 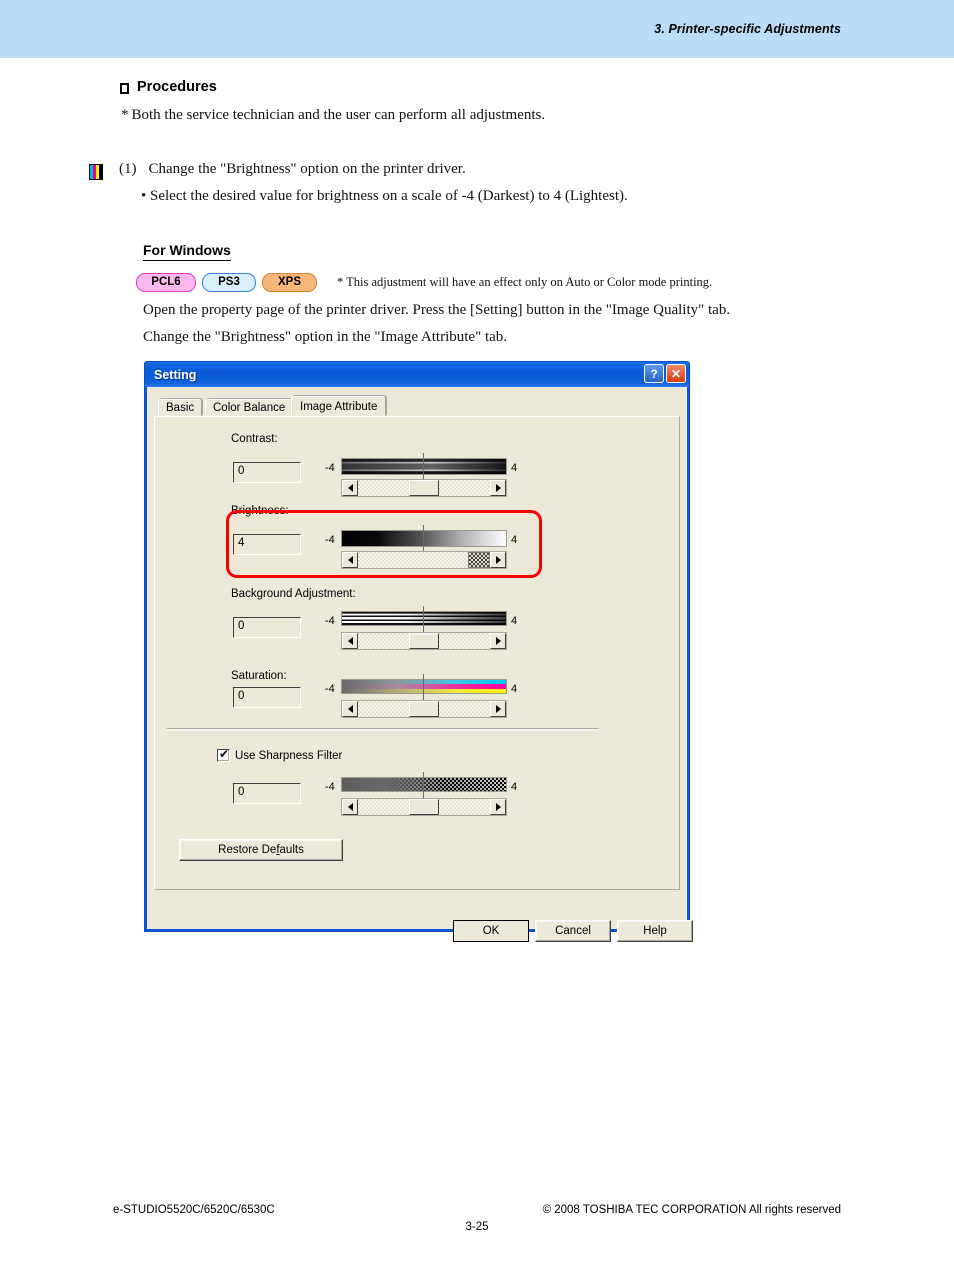 What do you see at coordinates (293, 594) in the screenshot?
I see `background-adjustment-label: Background Adjustment:` at bounding box center [293, 594].